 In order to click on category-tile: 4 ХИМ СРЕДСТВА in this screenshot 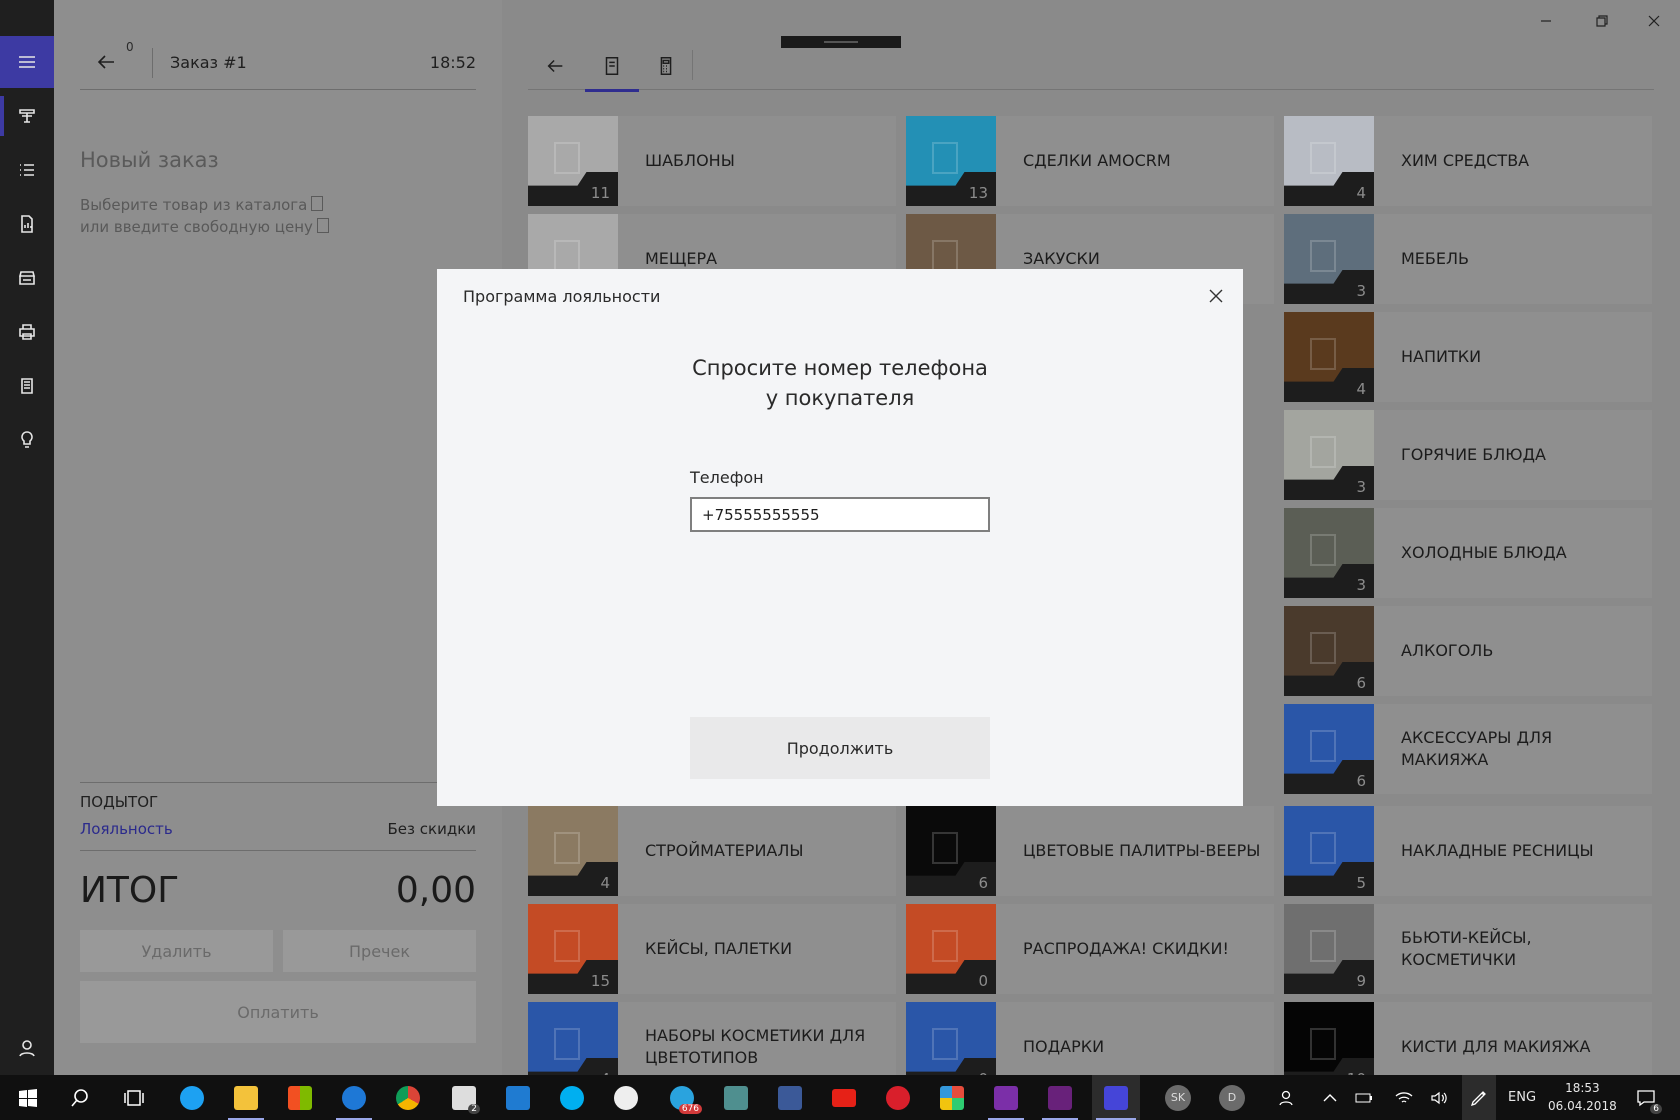, I will do `click(1468, 161)`.